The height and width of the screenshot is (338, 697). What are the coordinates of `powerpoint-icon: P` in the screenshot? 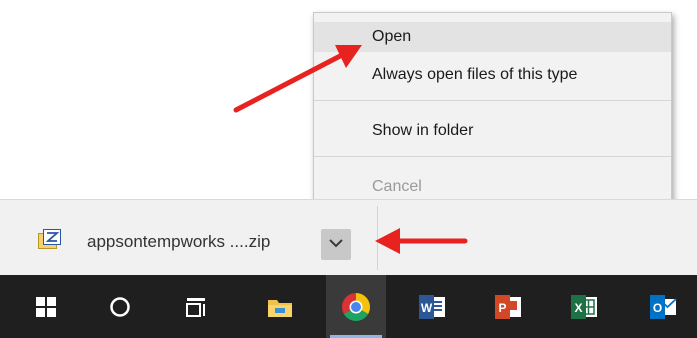 It's located at (508, 306).